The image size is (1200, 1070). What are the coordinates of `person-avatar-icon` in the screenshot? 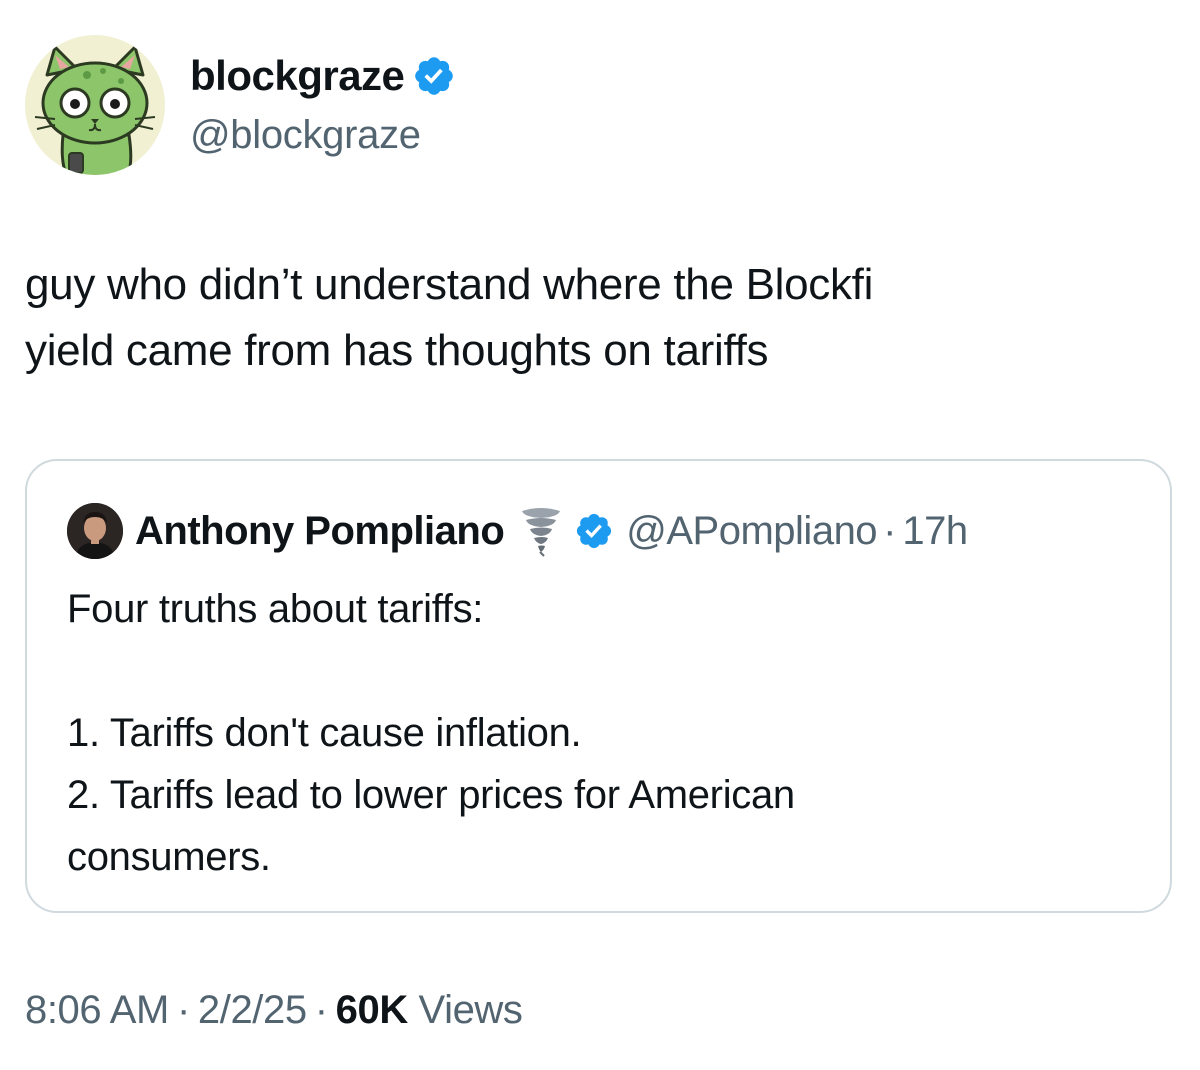 It's located at (95, 531).